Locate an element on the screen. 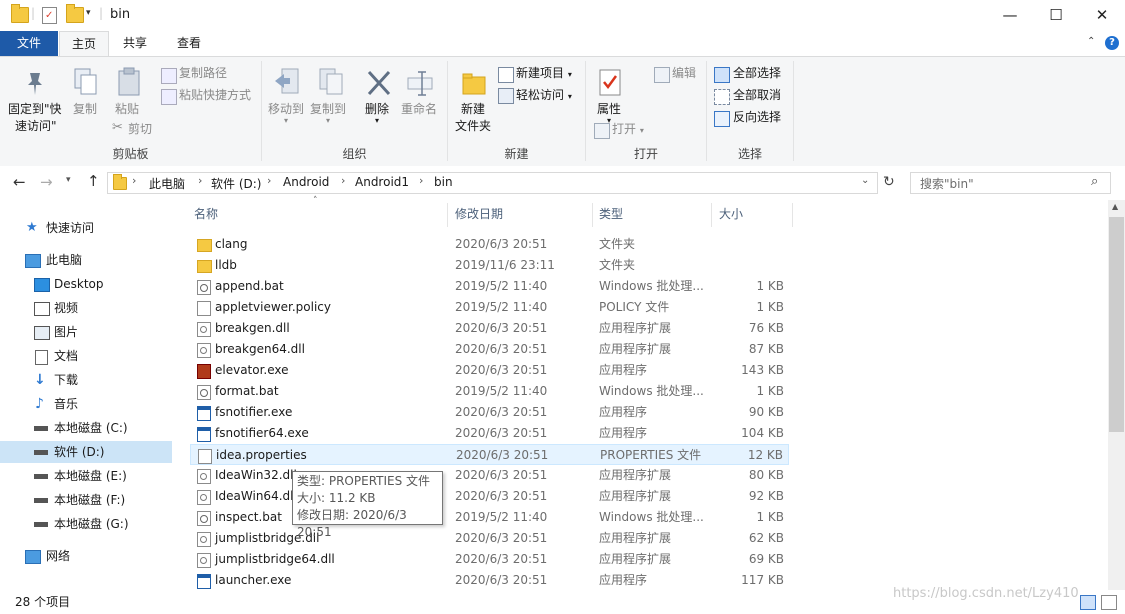 This screenshot has width=1125, height=614. search-input: 搜索"bin" ⌕ is located at coordinates (1010, 183).